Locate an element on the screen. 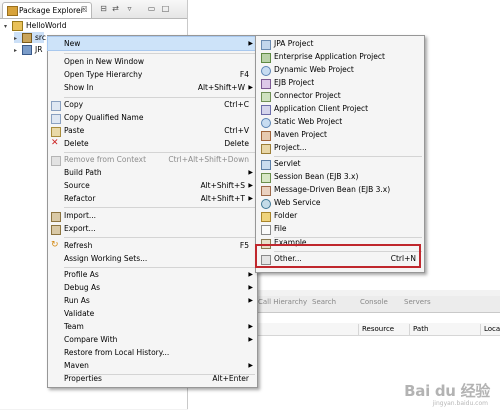 Image resolution: width=500 pixels, height=410 pixels. session-bean-icon is located at coordinates (266, 178).